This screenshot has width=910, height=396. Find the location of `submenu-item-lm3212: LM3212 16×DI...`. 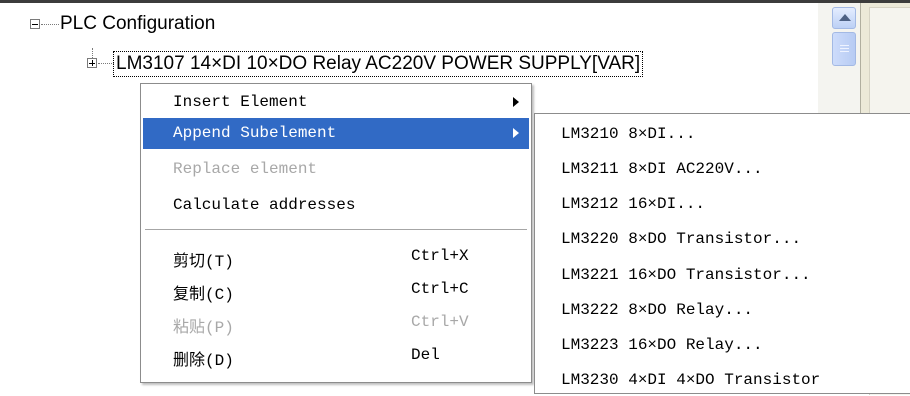

submenu-item-lm3212: LM3212 16×DI... is located at coordinates (722, 204).